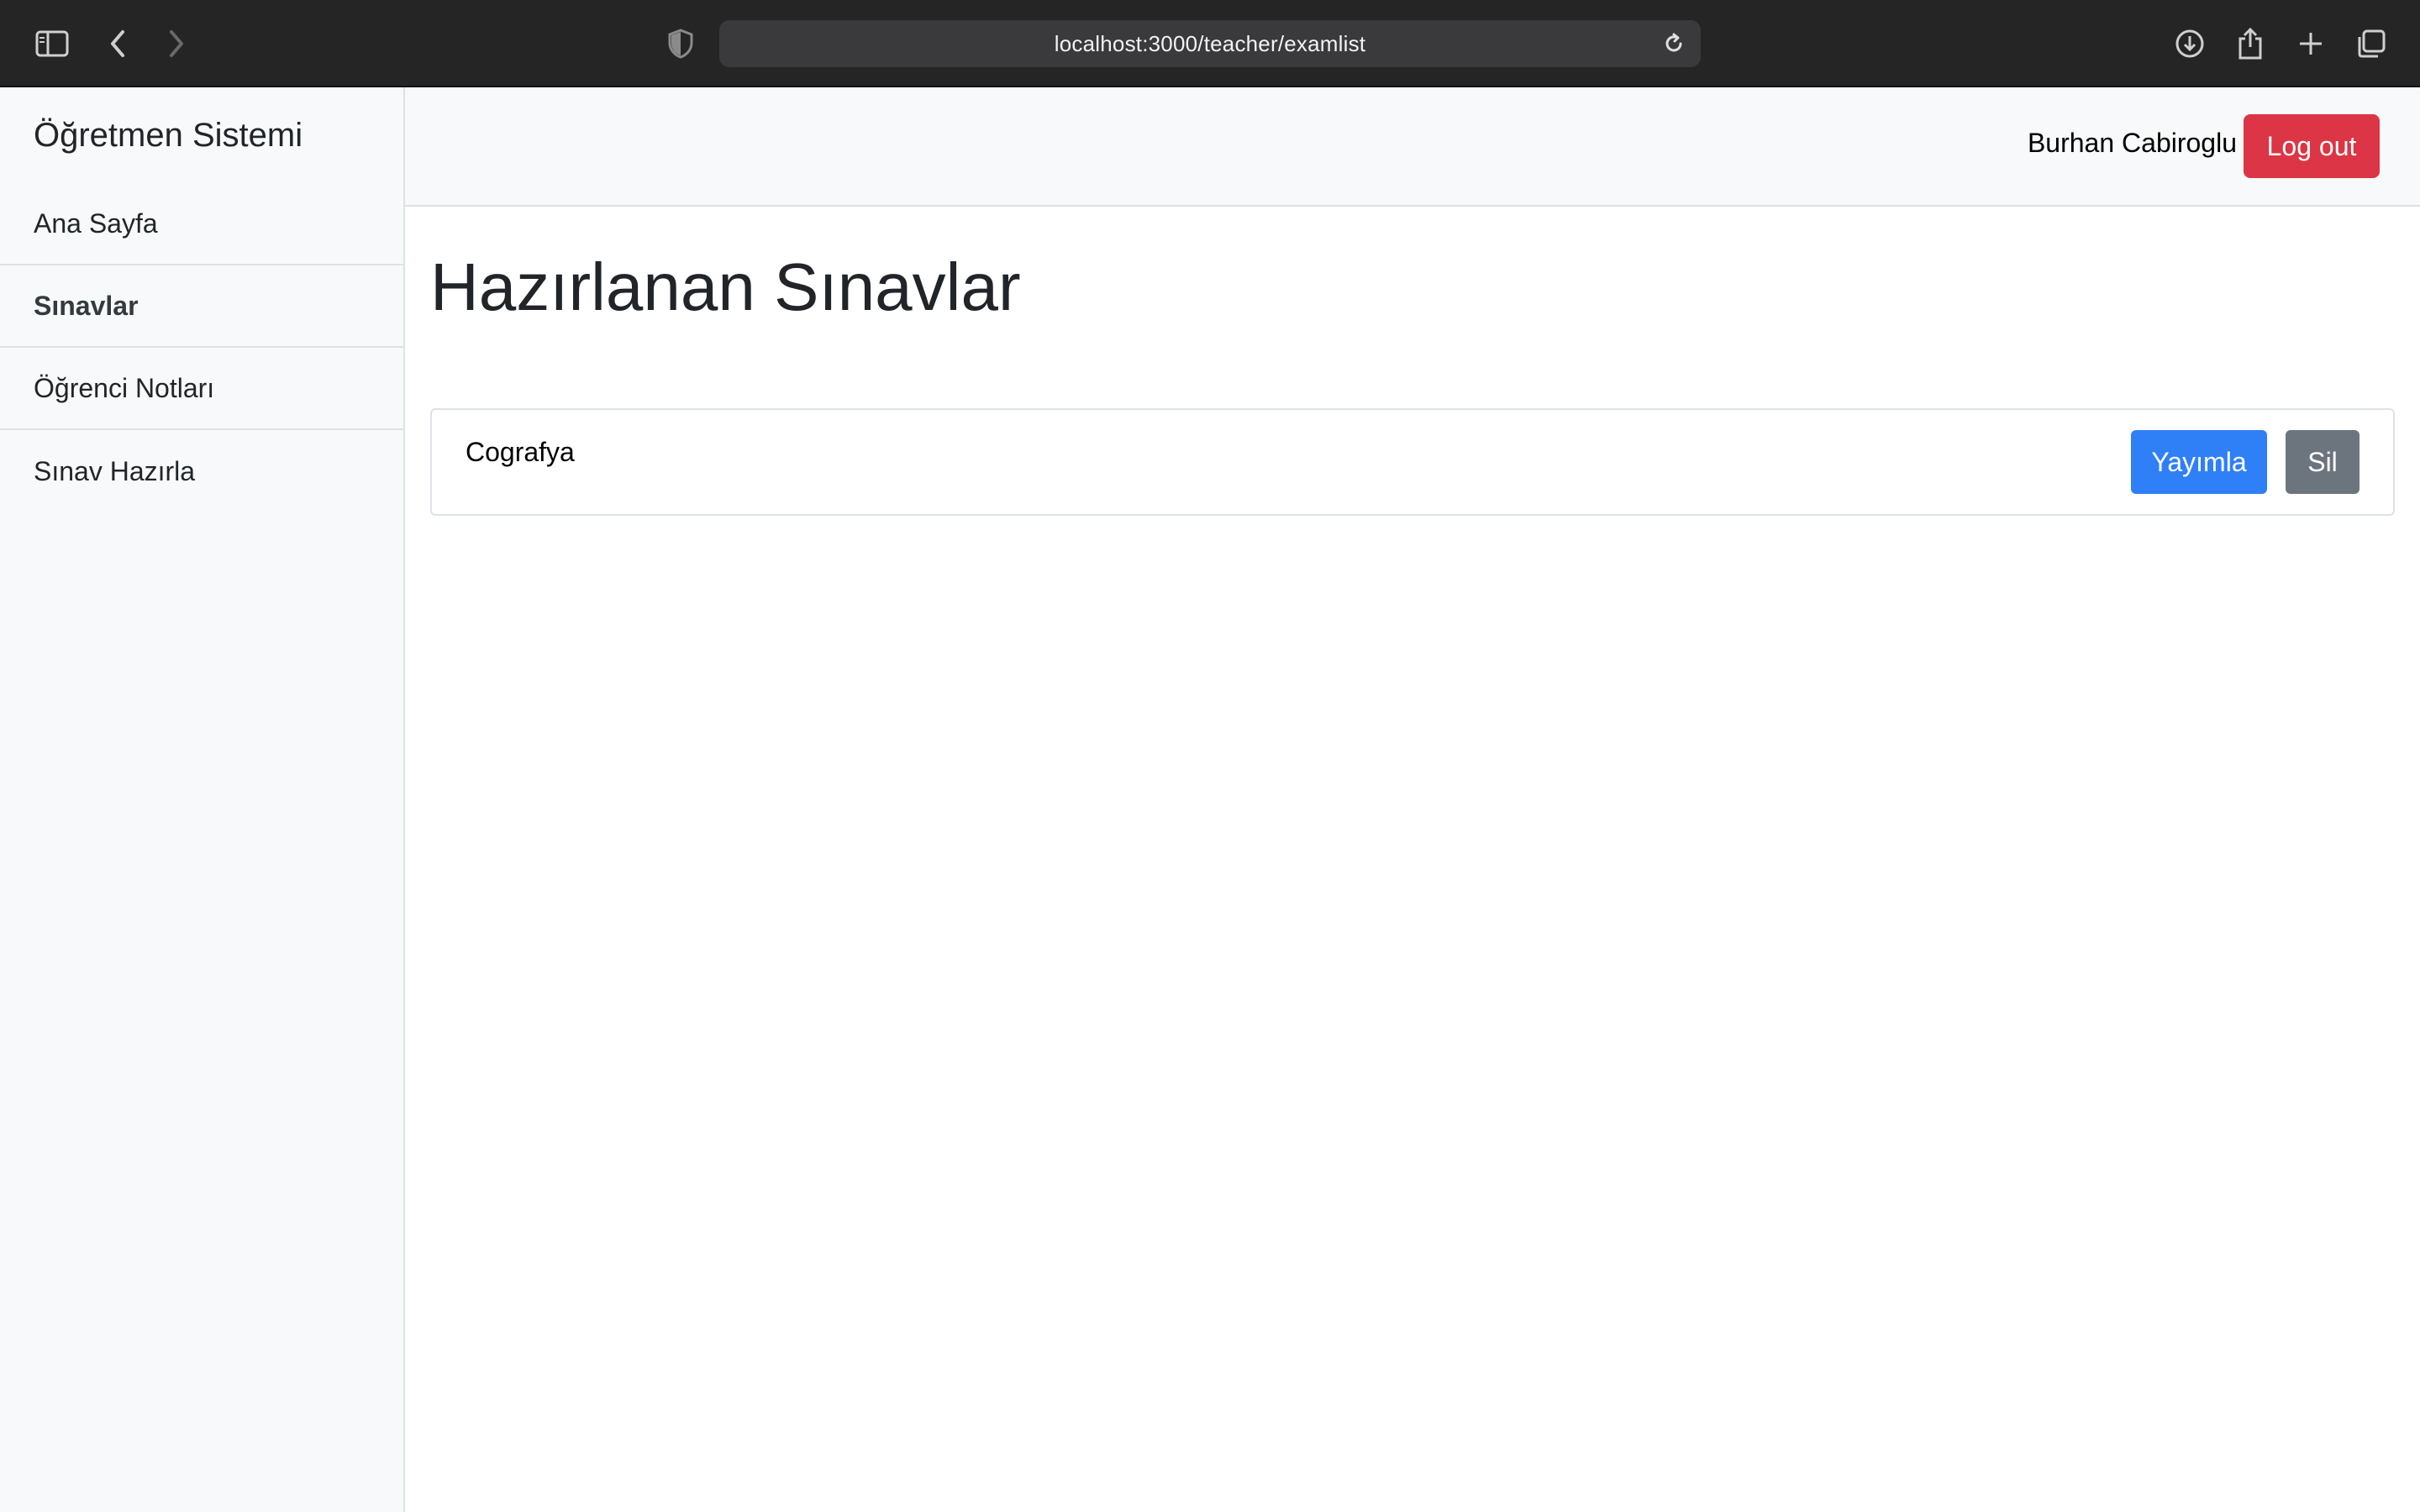 The width and height of the screenshot is (2420, 1512). I want to click on sidebar-toggle-icon, so click(52, 44).